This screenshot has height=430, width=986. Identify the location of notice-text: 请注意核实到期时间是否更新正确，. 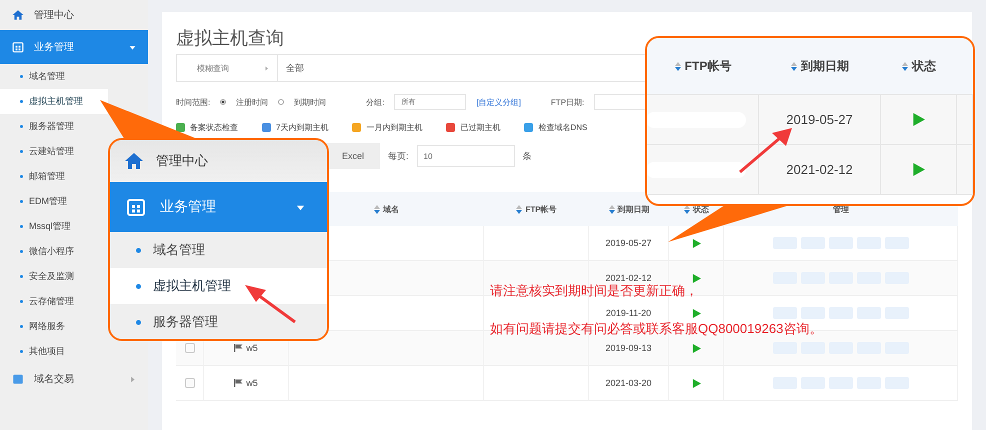
(594, 290).